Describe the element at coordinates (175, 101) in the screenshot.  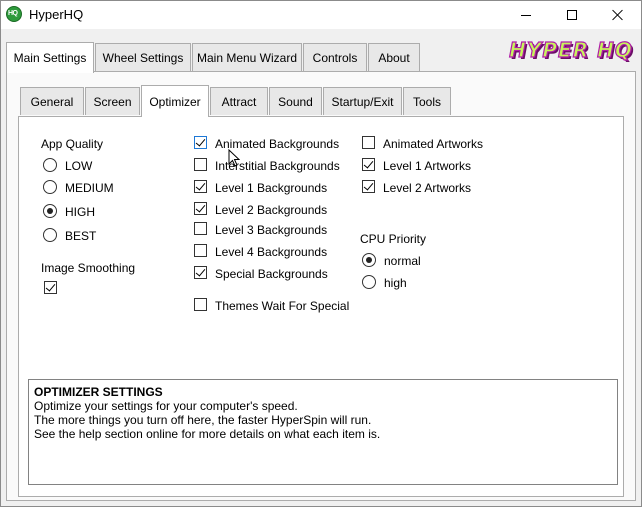
I see `subtab-optimizer: Optimizer` at that location.